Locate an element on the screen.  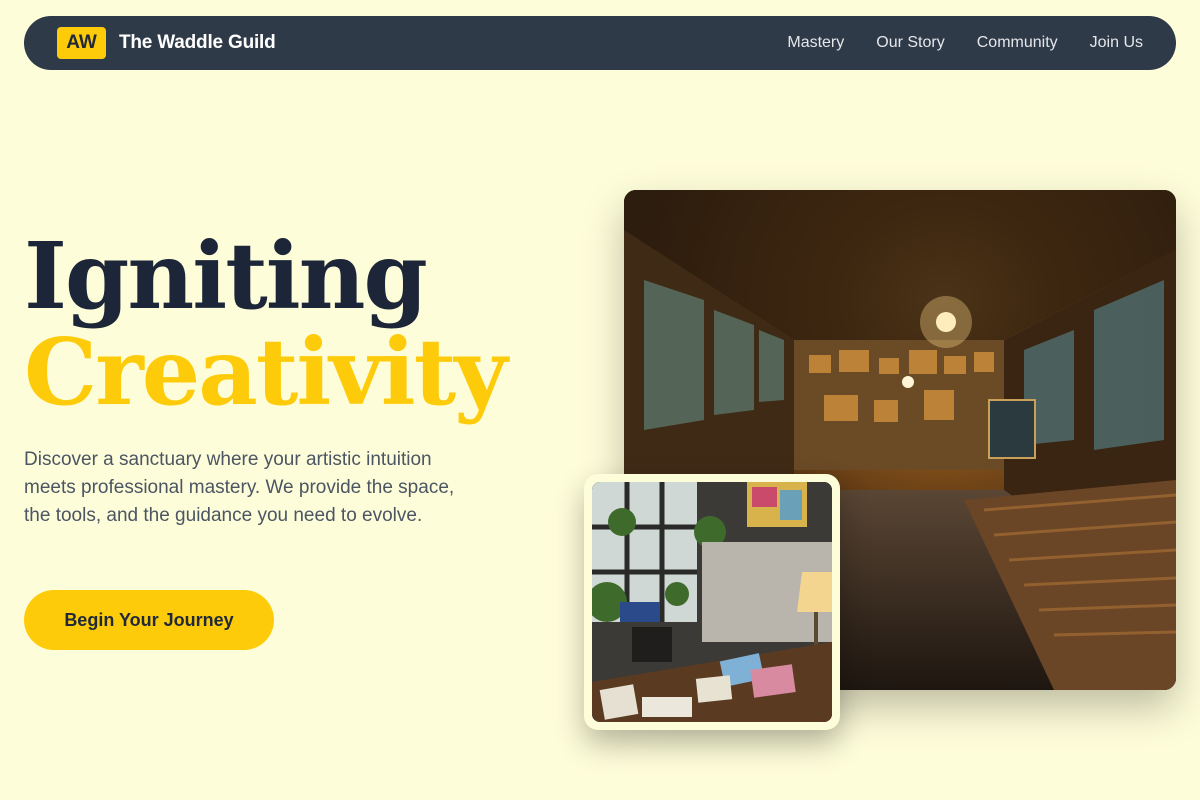
hero-title-line2: Creativity is located at coordinates (266, 372).